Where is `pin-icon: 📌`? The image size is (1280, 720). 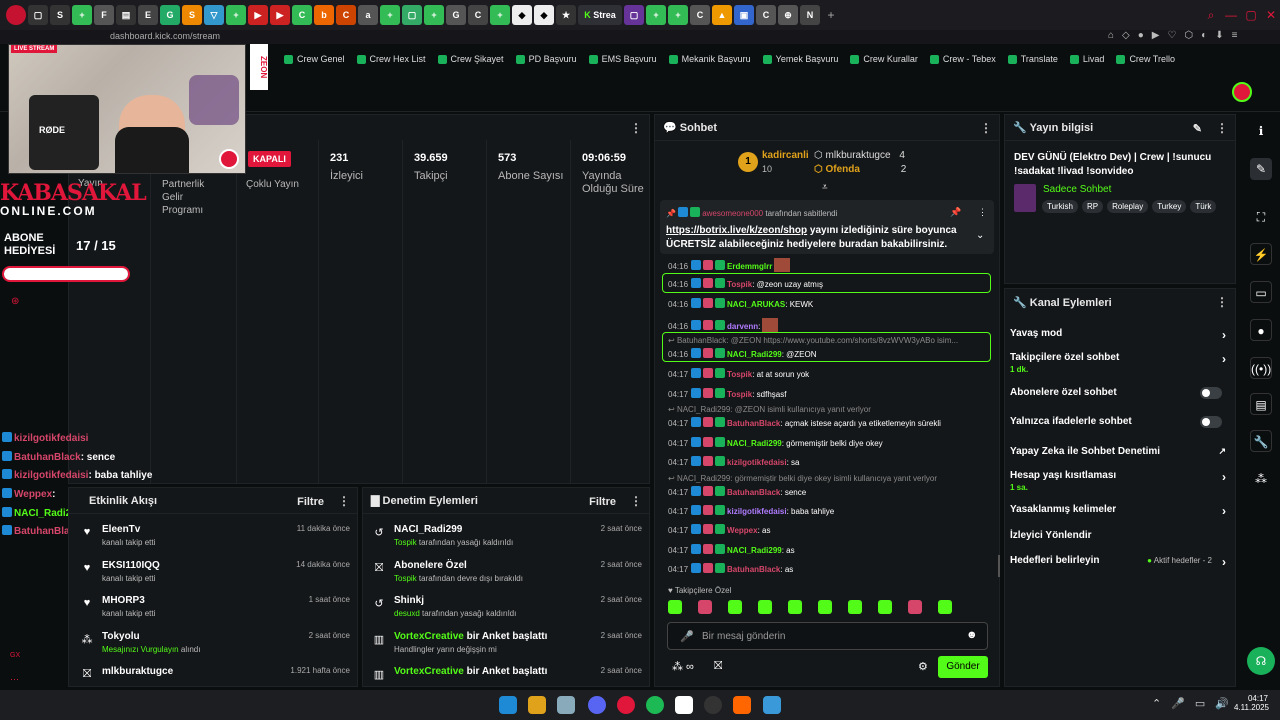
pin-icon: 📌 is located at coordinates (955, 212).